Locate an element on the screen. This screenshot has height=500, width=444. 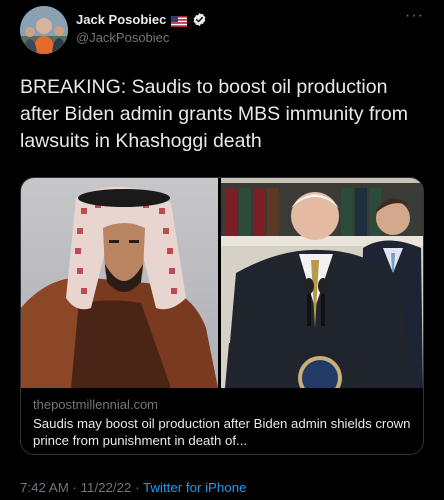
avatar is located at coordinates (44, 30).